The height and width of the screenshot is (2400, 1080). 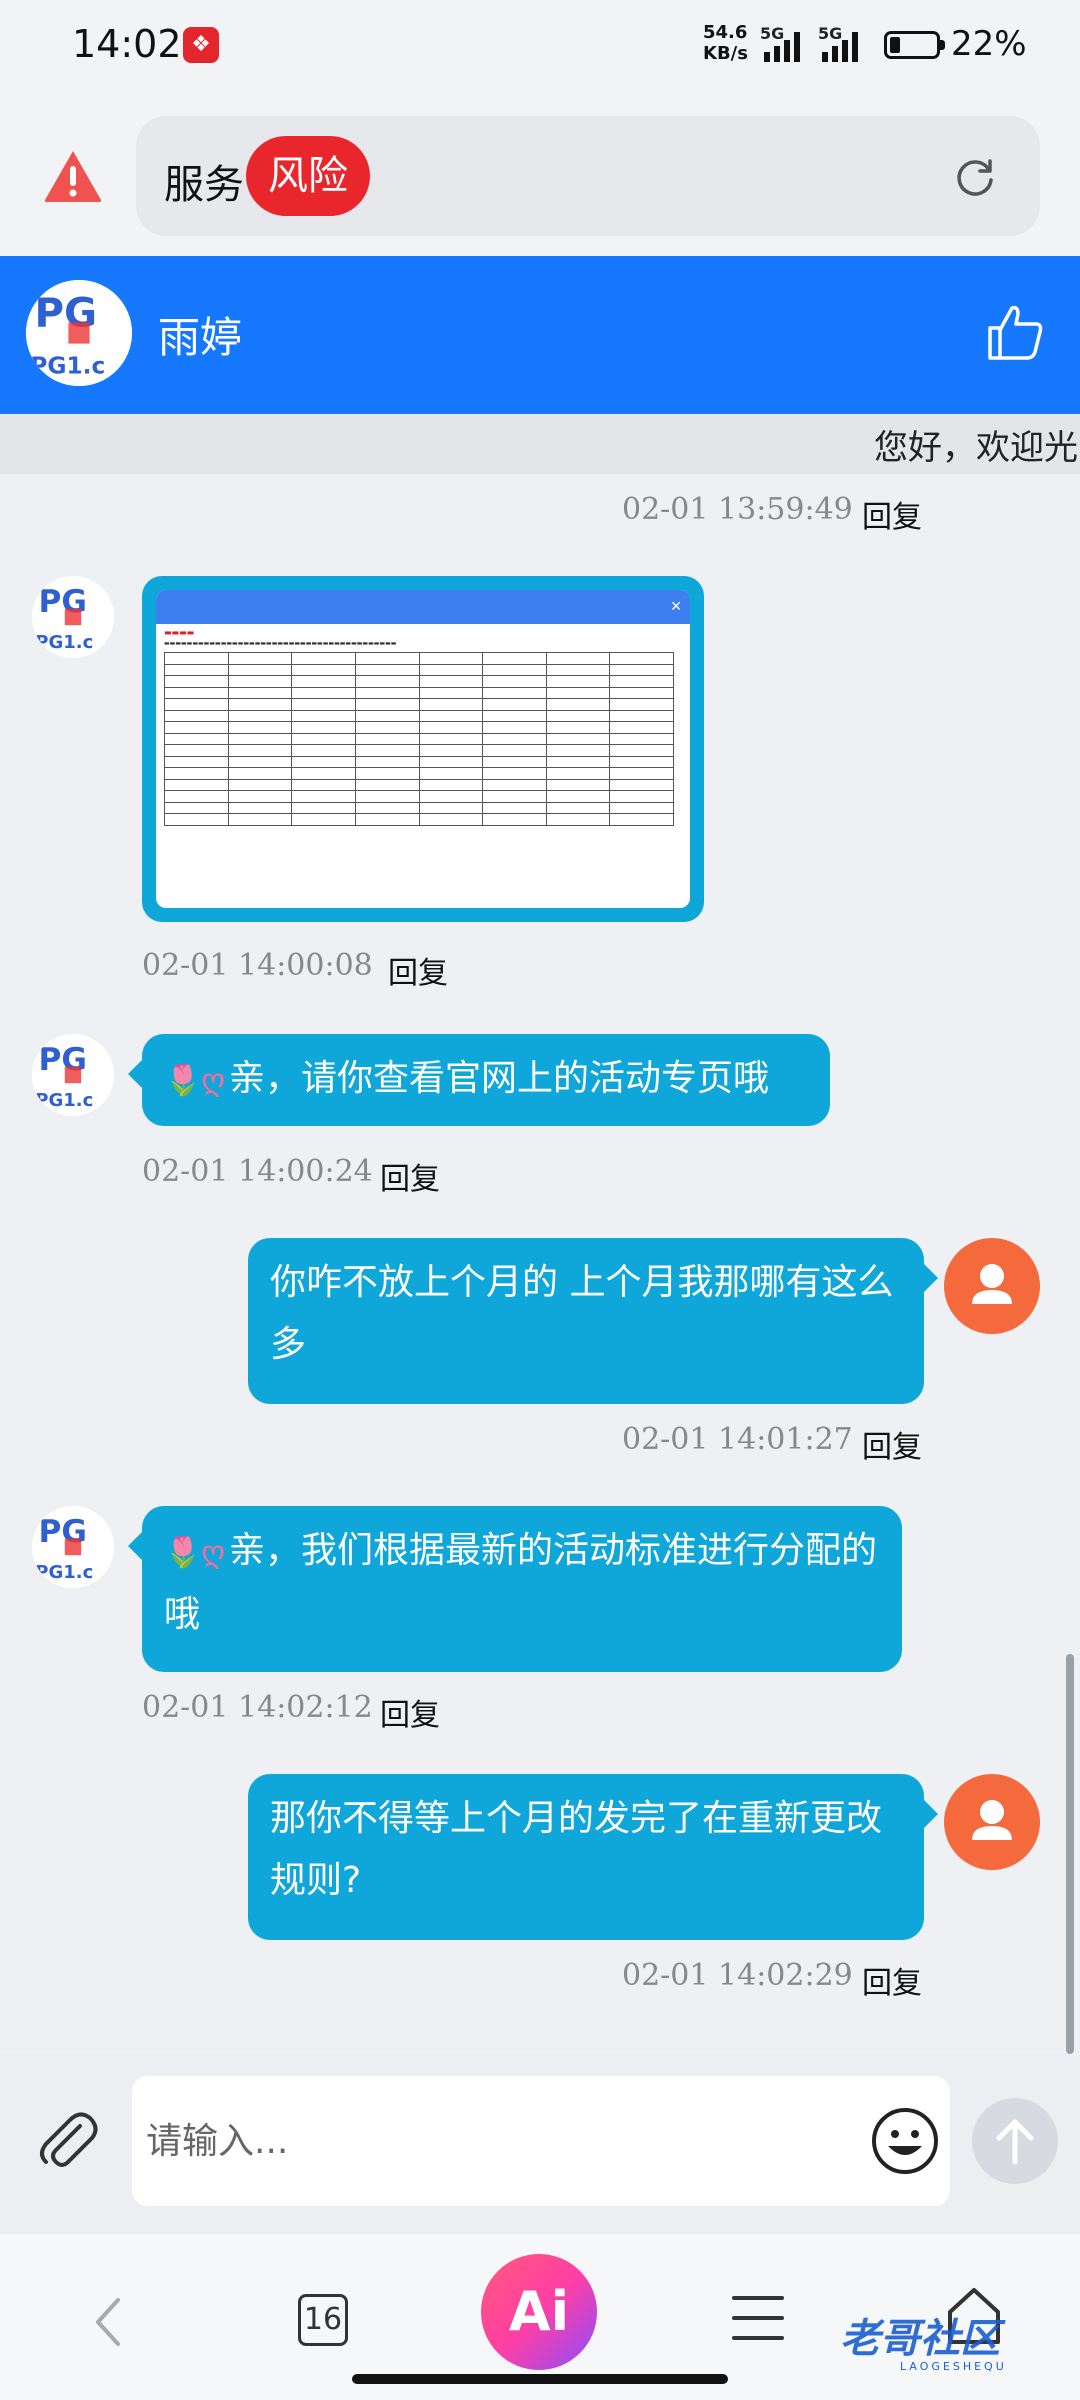 What do you see at coordinates (257, 1707) in the screenshot?
I see `message-time: 02-01 14:02:12` at bounding box center [257, 1707].